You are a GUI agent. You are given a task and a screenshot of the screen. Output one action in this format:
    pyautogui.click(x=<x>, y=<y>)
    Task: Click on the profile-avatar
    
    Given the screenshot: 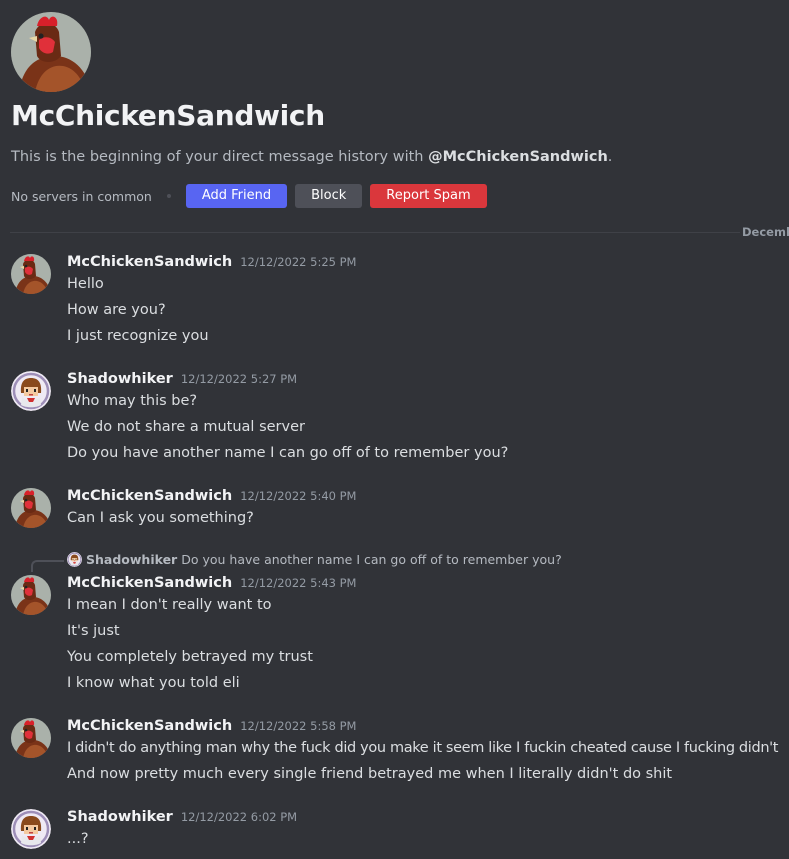 What is the action you would take?
    pyautogui.click(x=51, y=52)
    